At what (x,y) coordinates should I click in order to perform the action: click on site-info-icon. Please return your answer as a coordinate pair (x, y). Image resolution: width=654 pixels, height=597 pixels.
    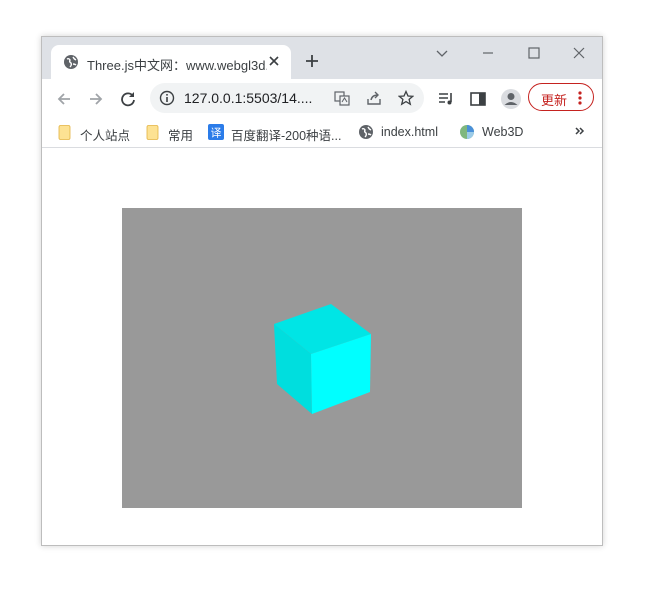
    Looking at the image, I should click on (167, 98).